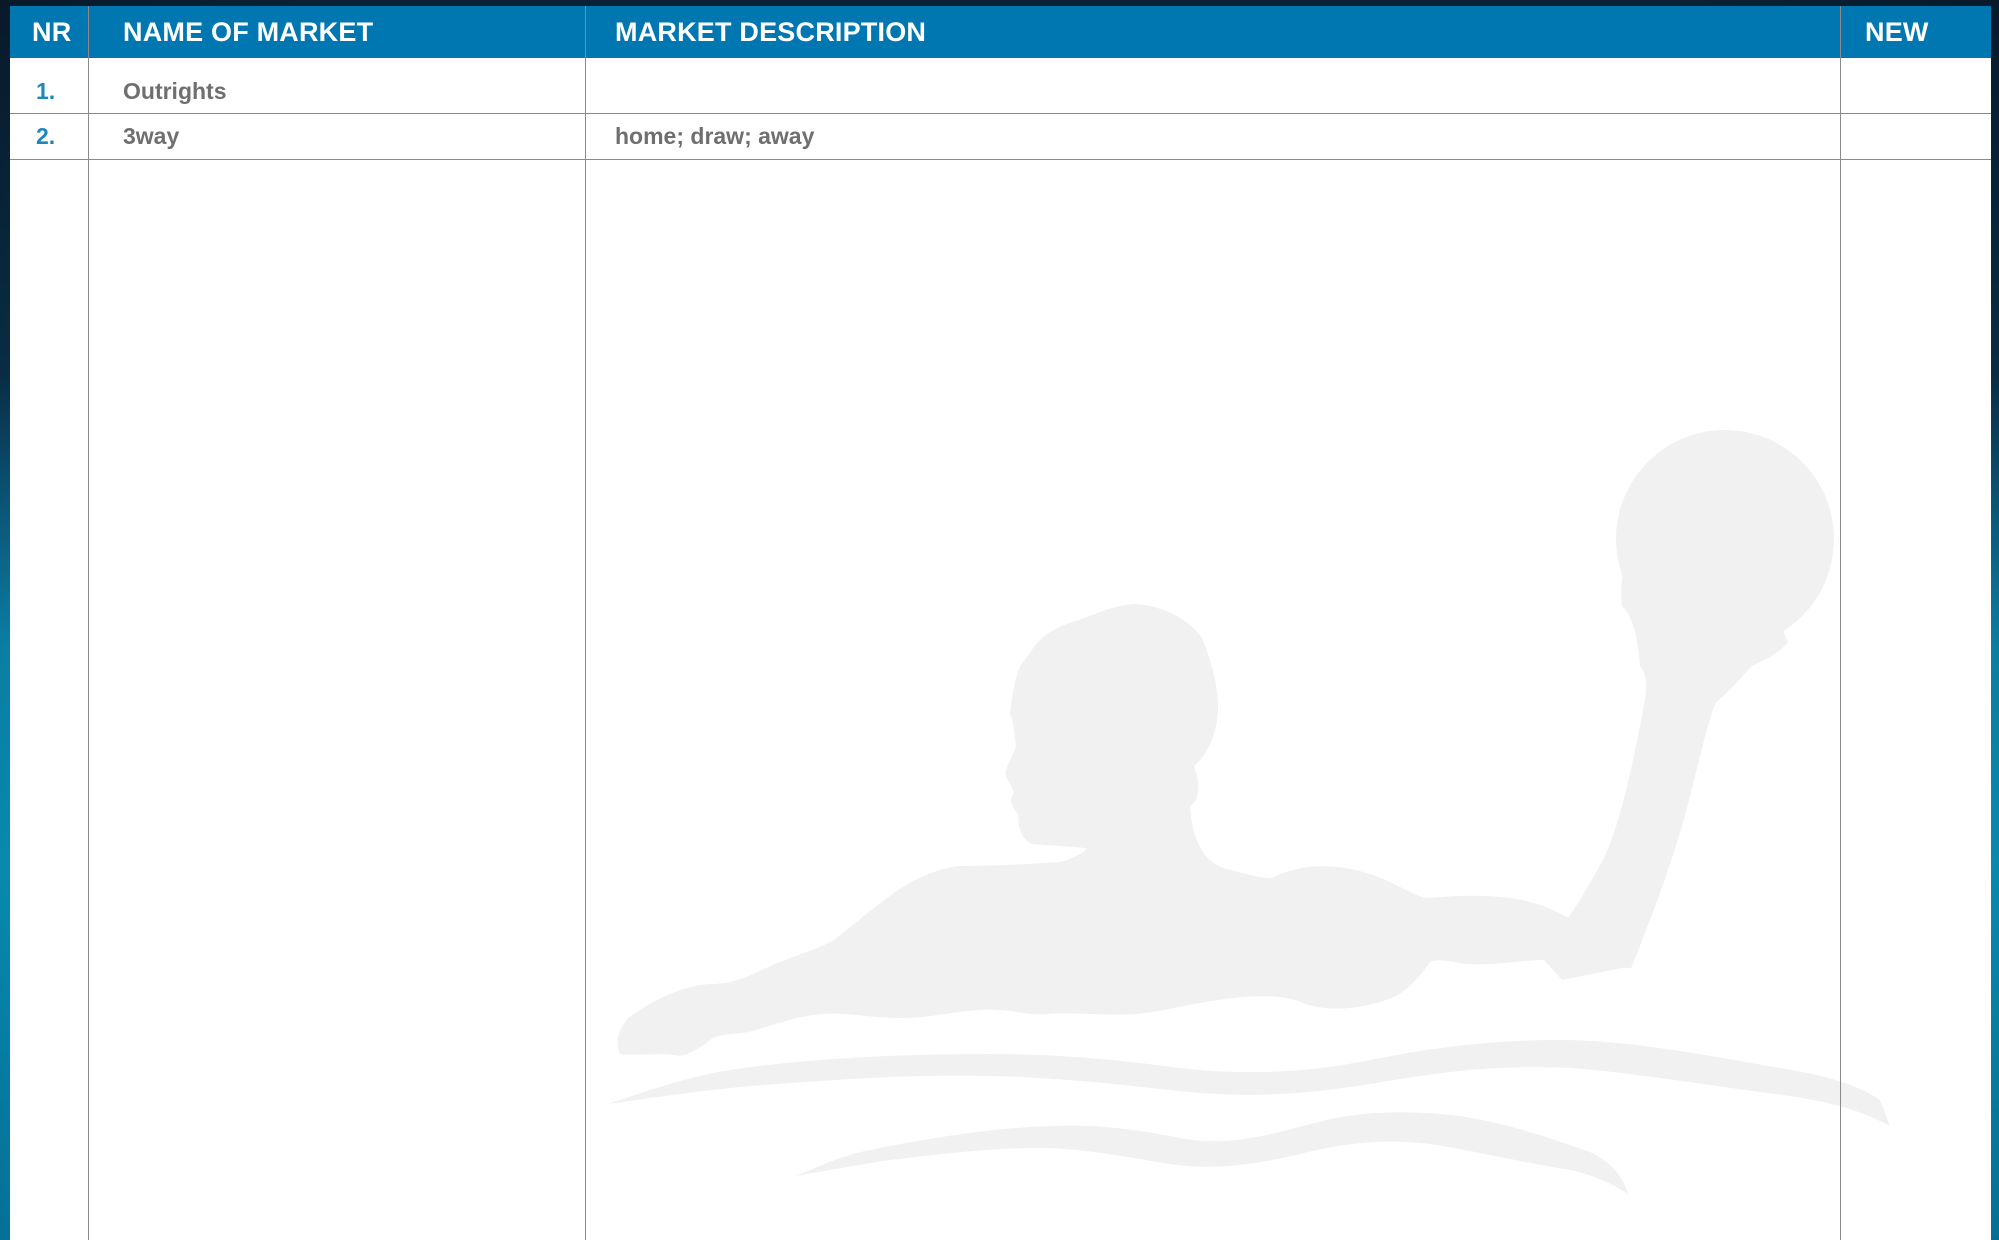  What do you see at coordinates (175, 91) in the screenshot?
I see `market-name: Outrights` at bounding box center [175, 91].